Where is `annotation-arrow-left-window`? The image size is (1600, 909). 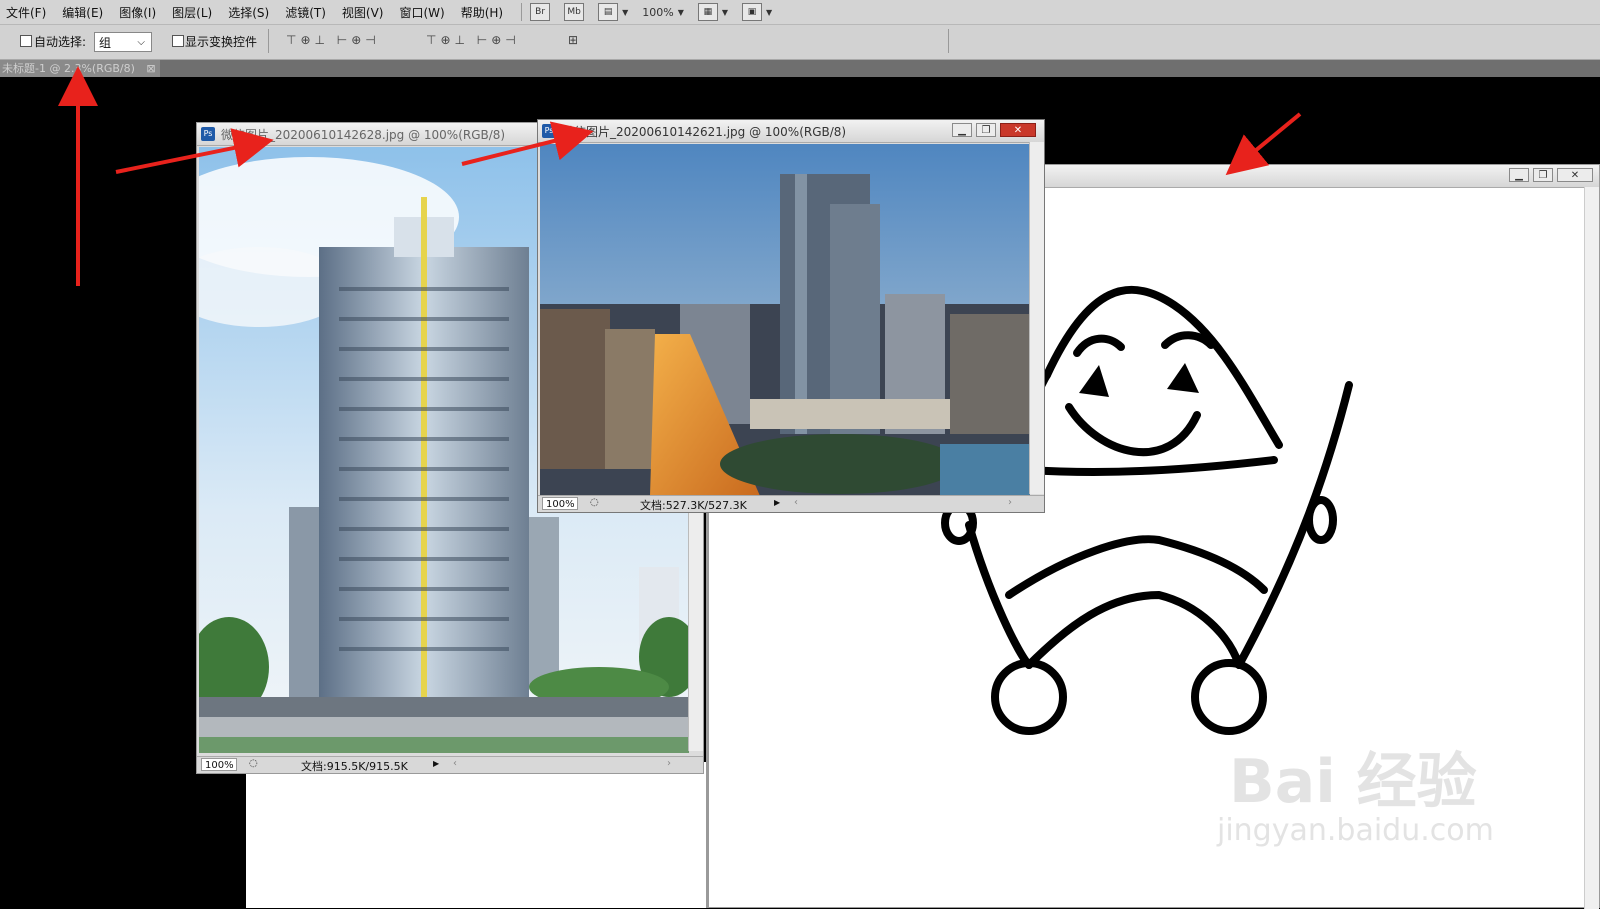 annotation-arrow-left-window is located at coordinates (194, 151).